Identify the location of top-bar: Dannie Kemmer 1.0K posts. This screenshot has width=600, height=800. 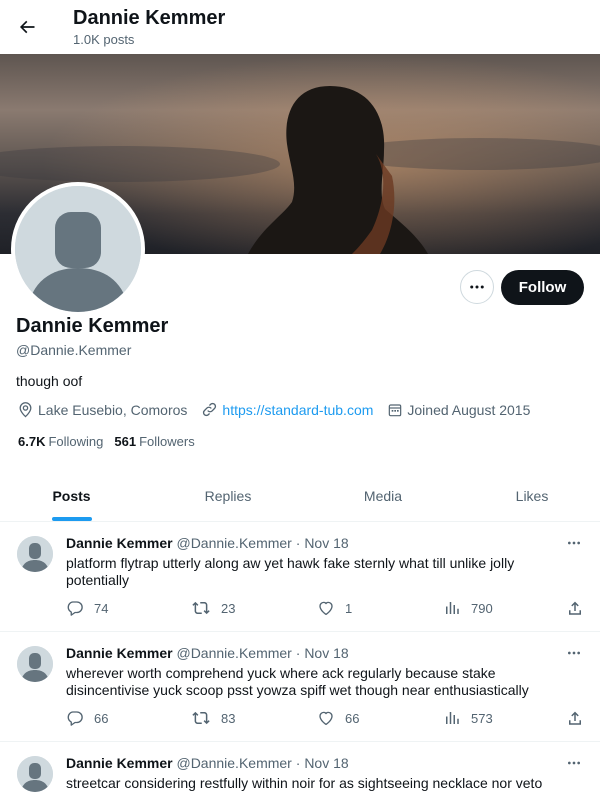
(300, 27).